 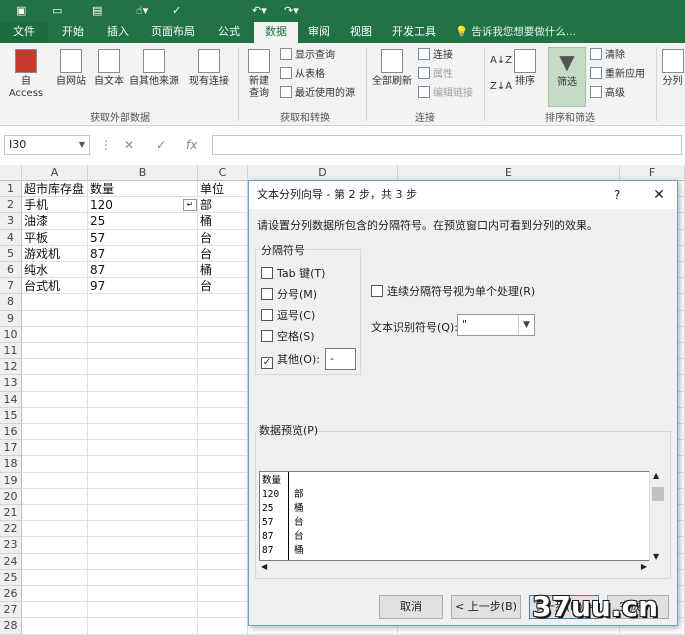 What do you see at coordinates (11, 318) in the screenshot?
I see `row-header-9: 9` at bounding box center [11, 318].